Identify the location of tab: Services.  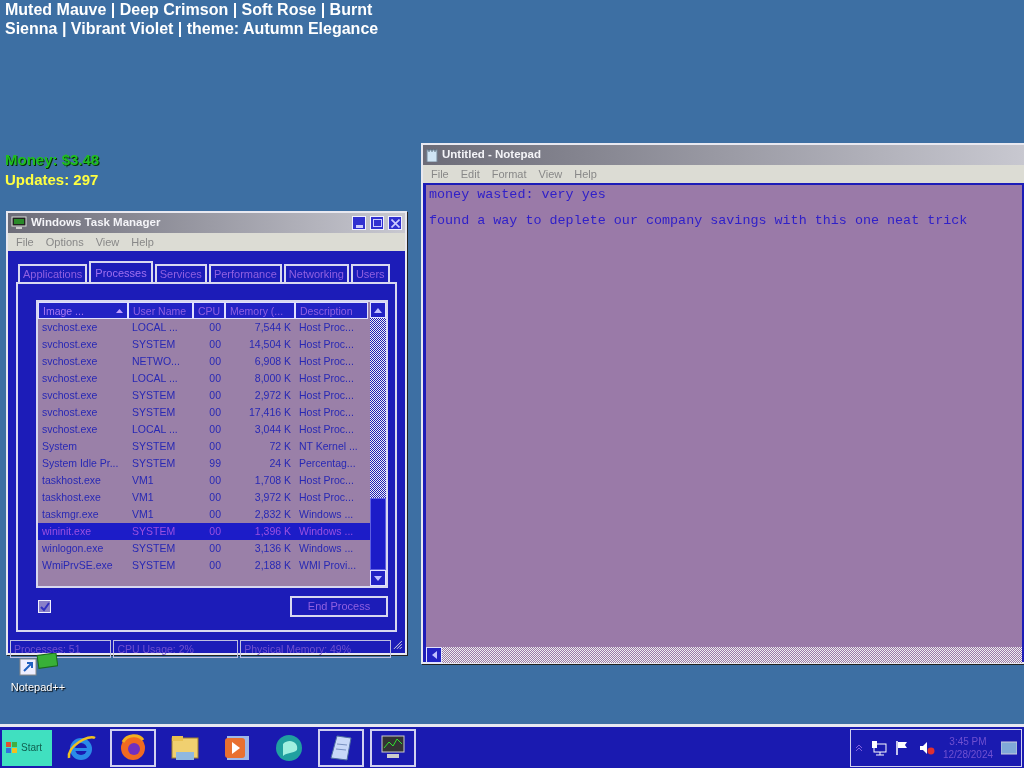
(180, 273).